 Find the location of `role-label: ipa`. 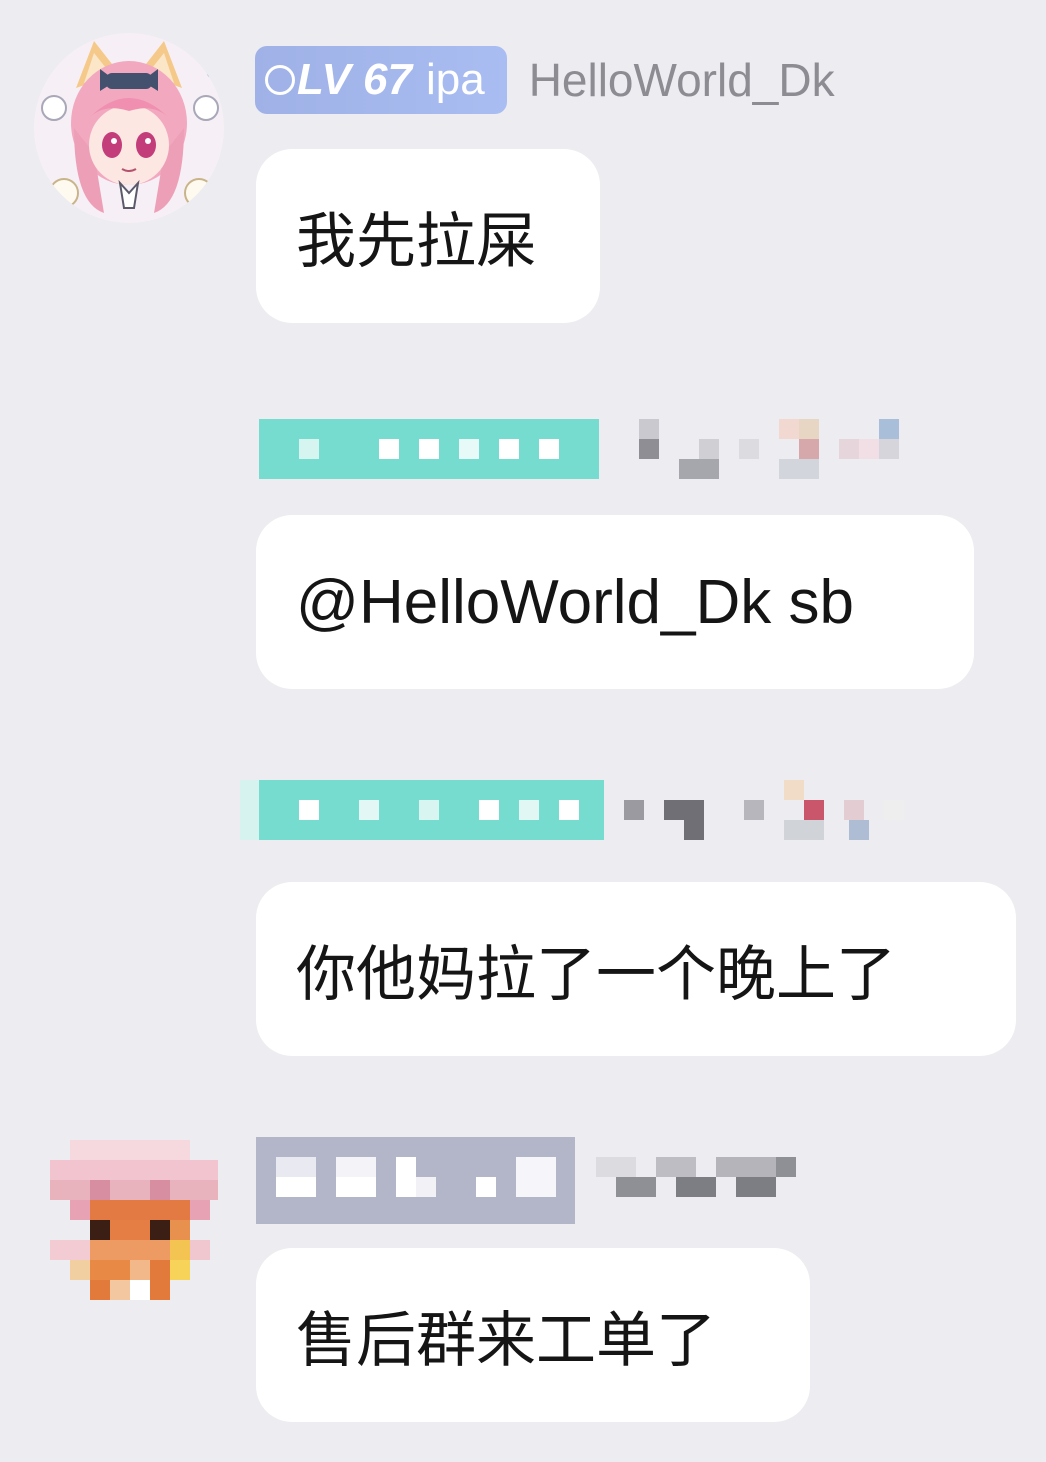

role-label: ipa is located at coordinates (455, 79).